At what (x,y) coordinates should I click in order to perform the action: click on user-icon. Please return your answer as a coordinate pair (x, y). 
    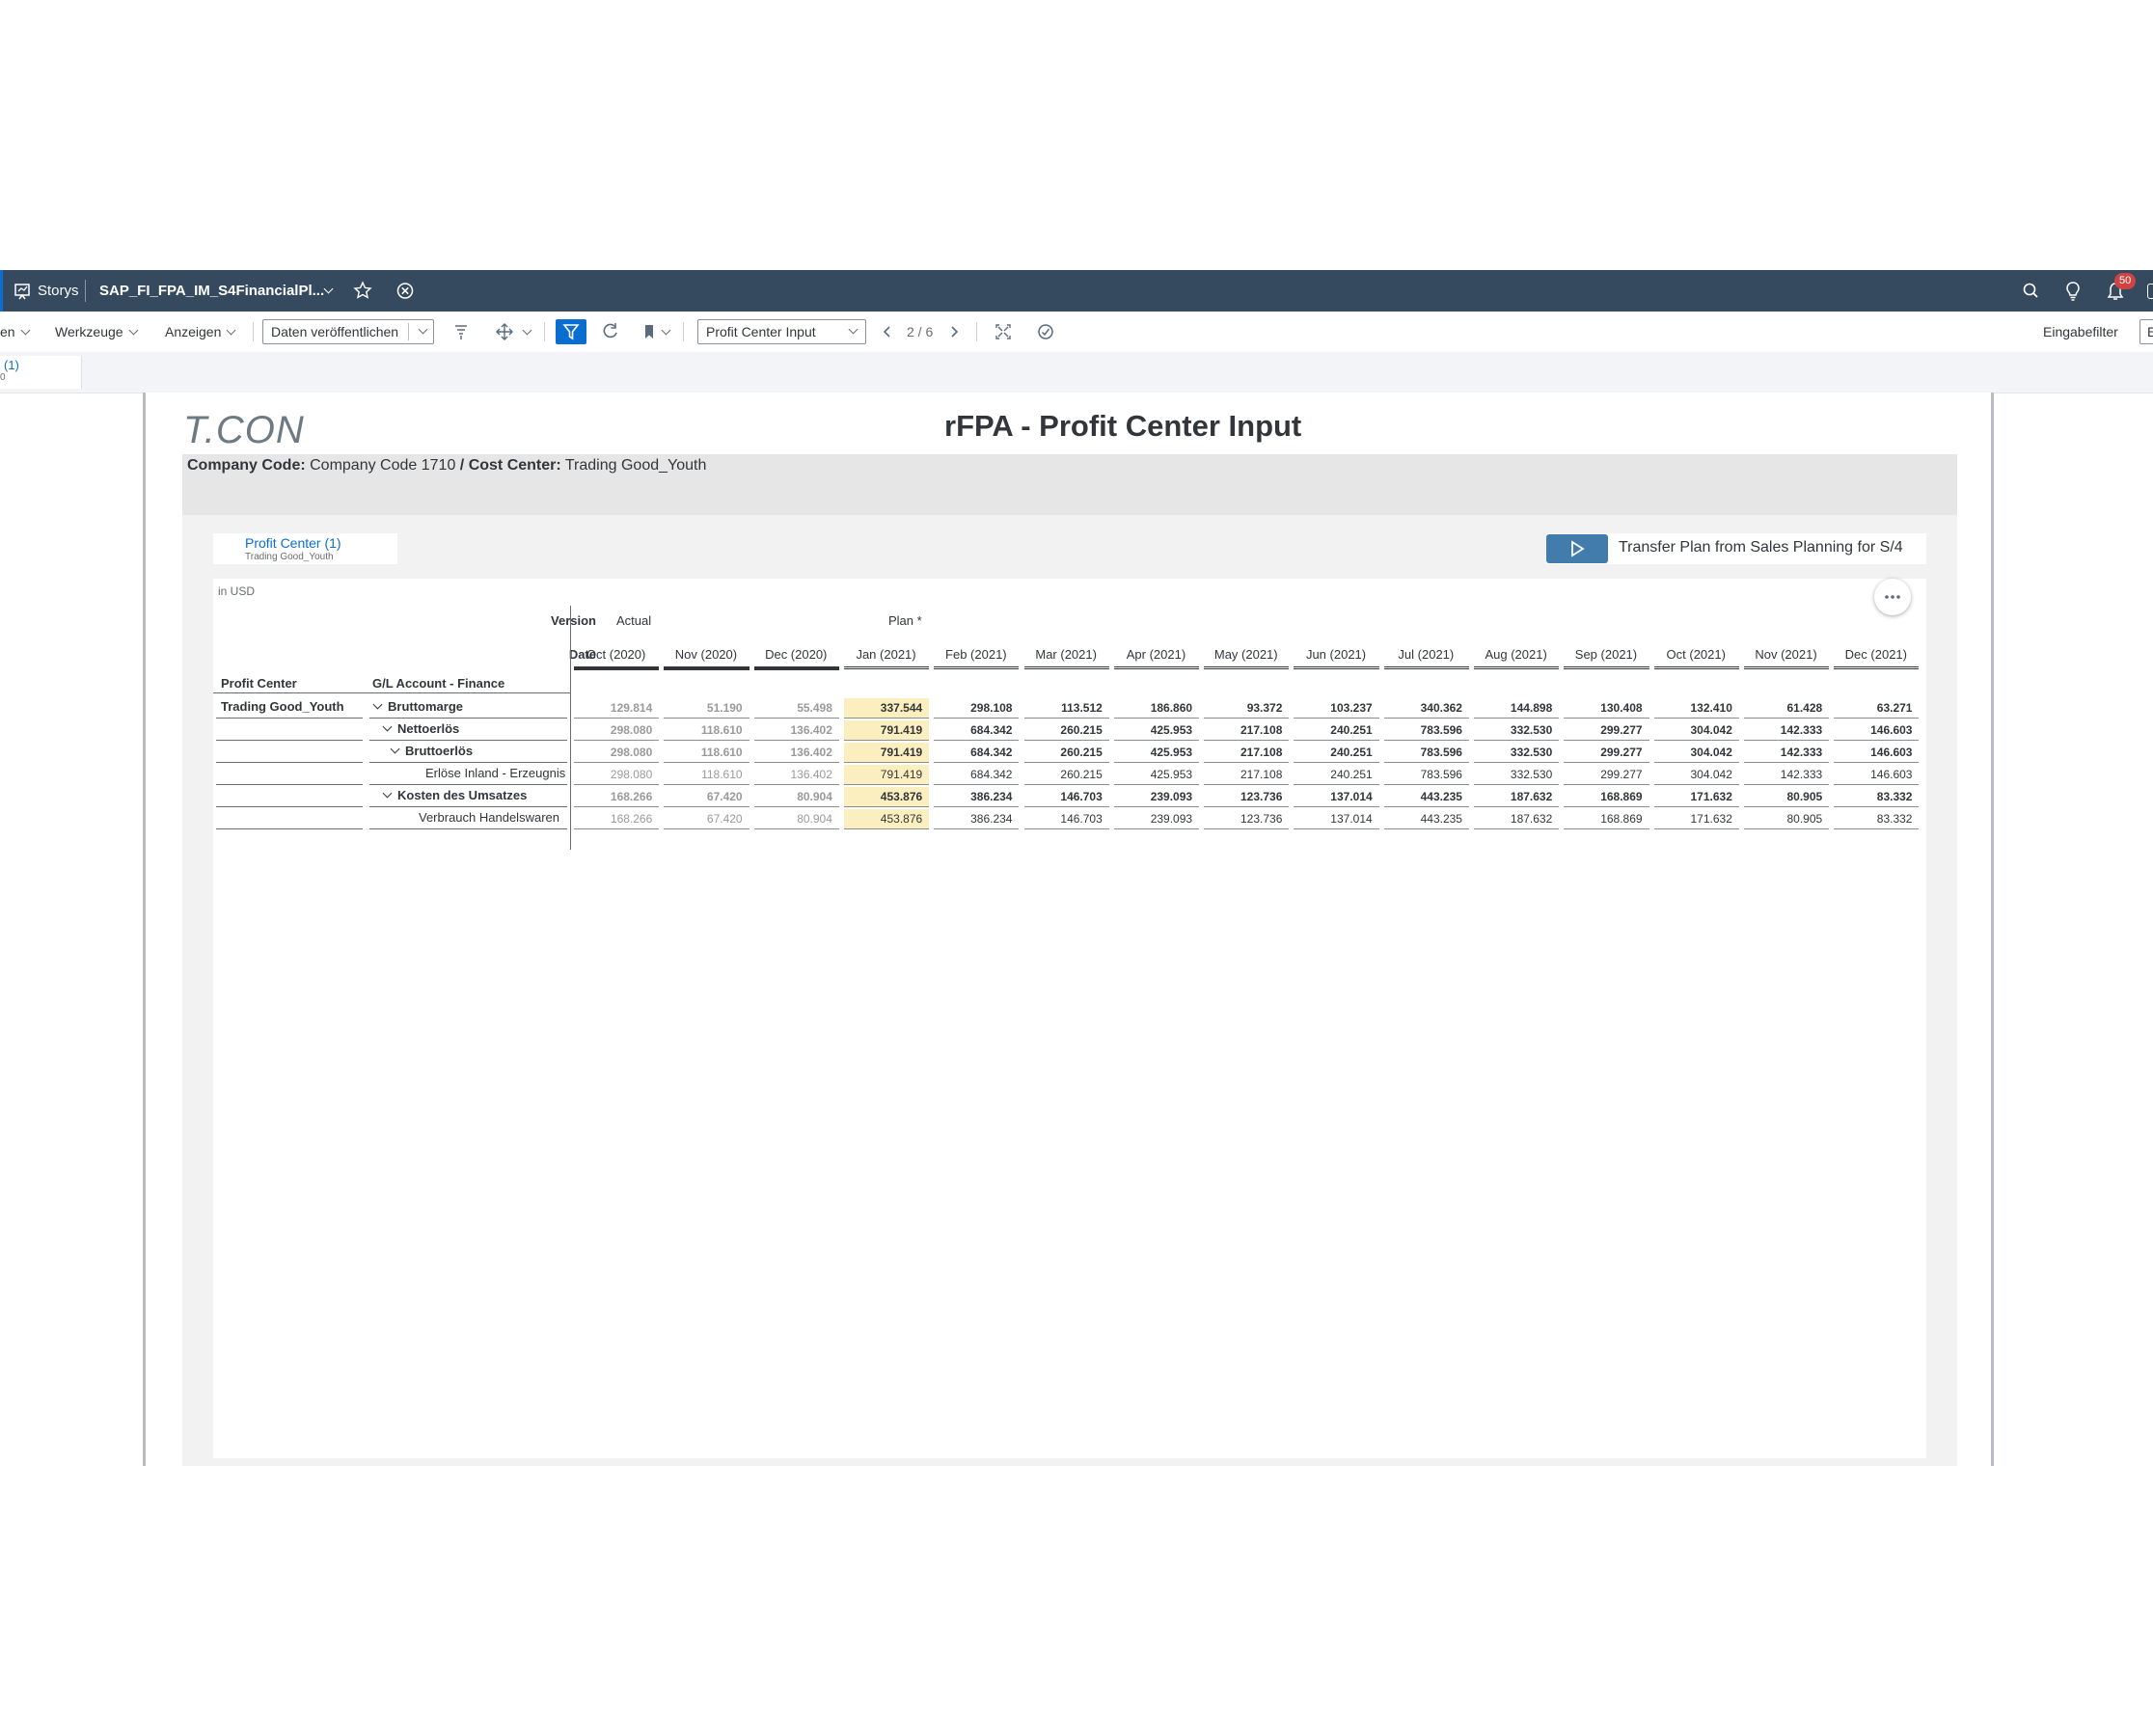
    Looking at the image, I should click on (2150, 292).